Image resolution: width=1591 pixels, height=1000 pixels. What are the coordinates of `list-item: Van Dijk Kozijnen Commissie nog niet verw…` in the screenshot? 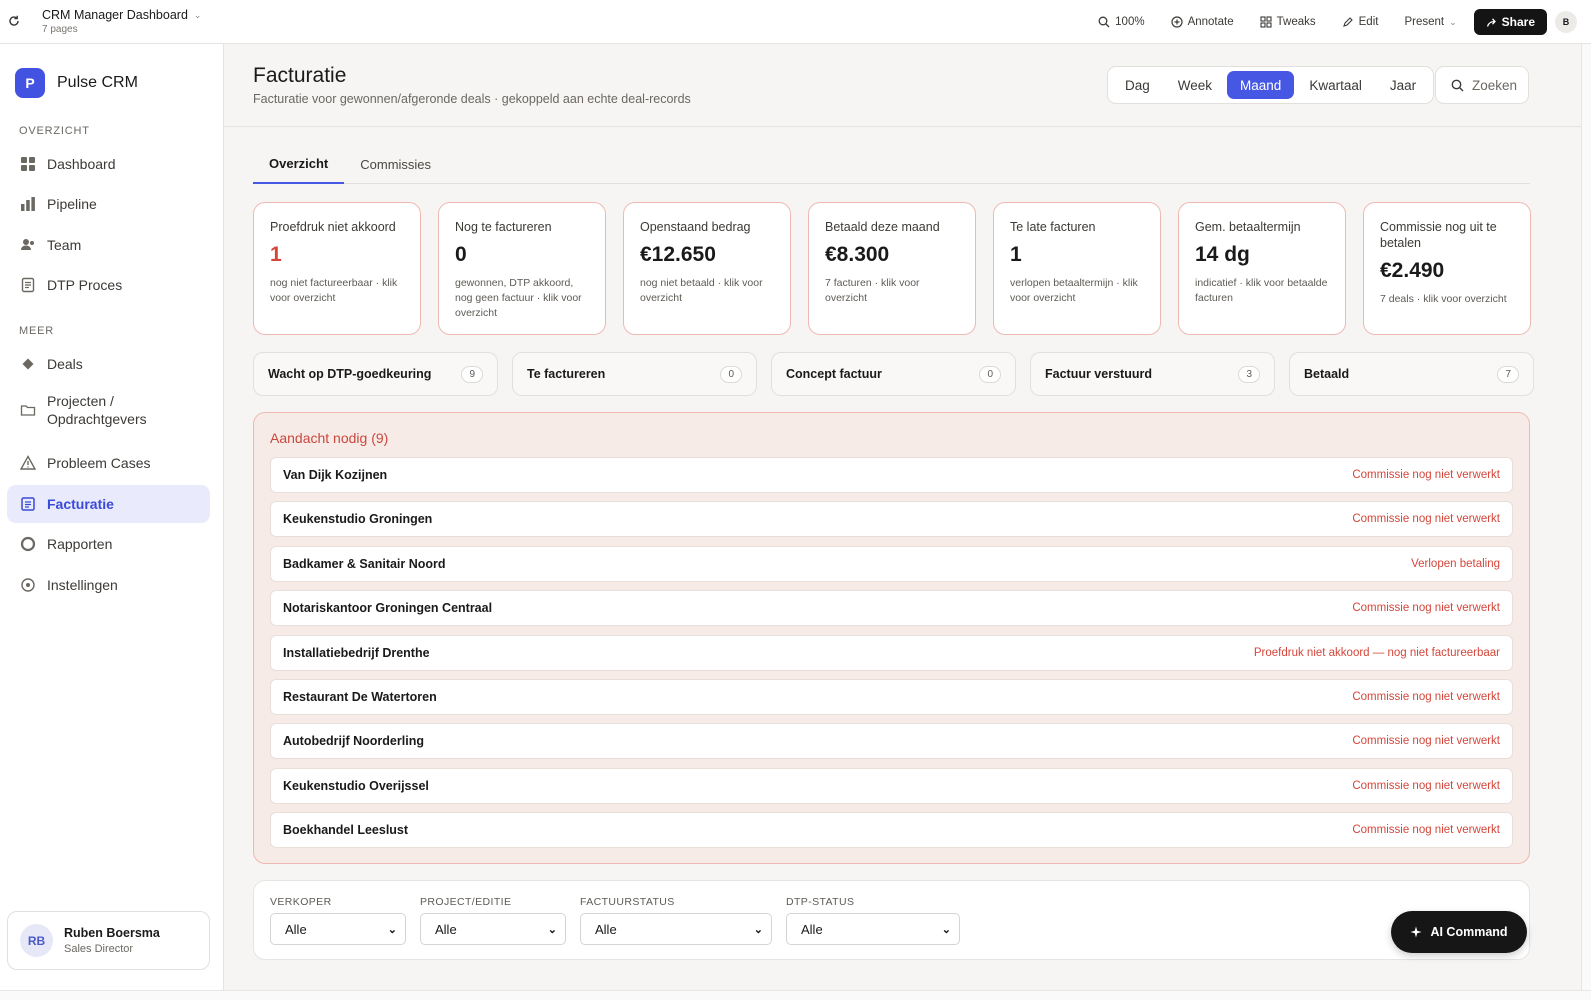 It's located at (891, 475).